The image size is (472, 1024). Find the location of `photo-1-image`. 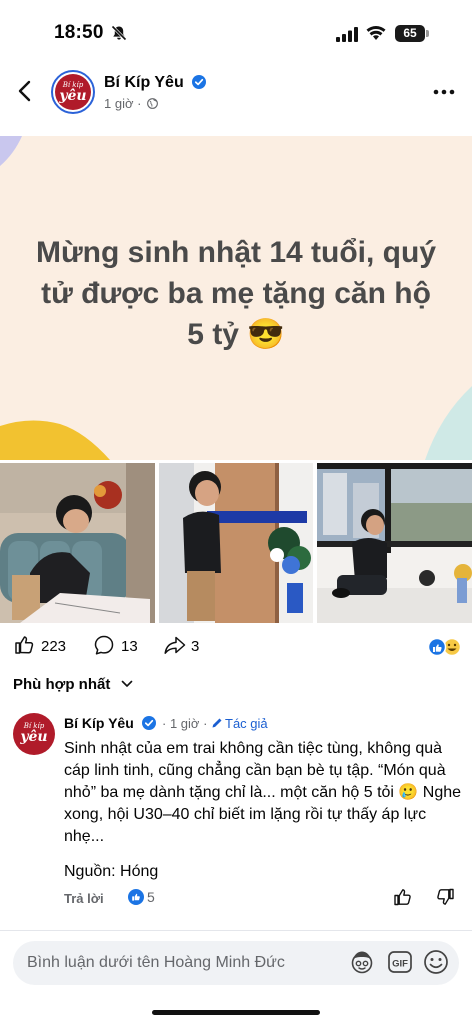

photo-1-image is located at coordinates (77, 543).